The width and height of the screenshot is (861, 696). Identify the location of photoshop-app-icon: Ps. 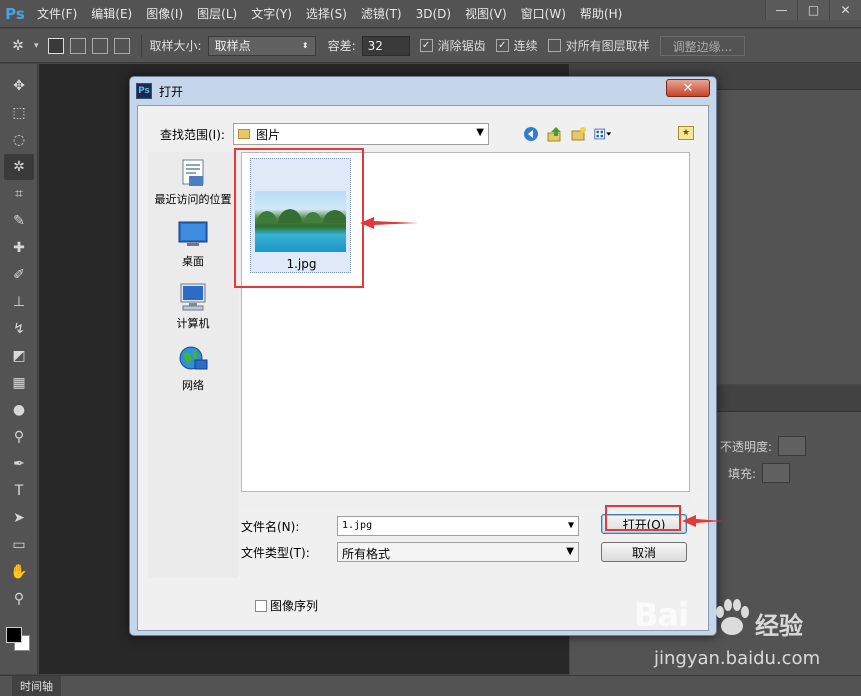
(144, 91).